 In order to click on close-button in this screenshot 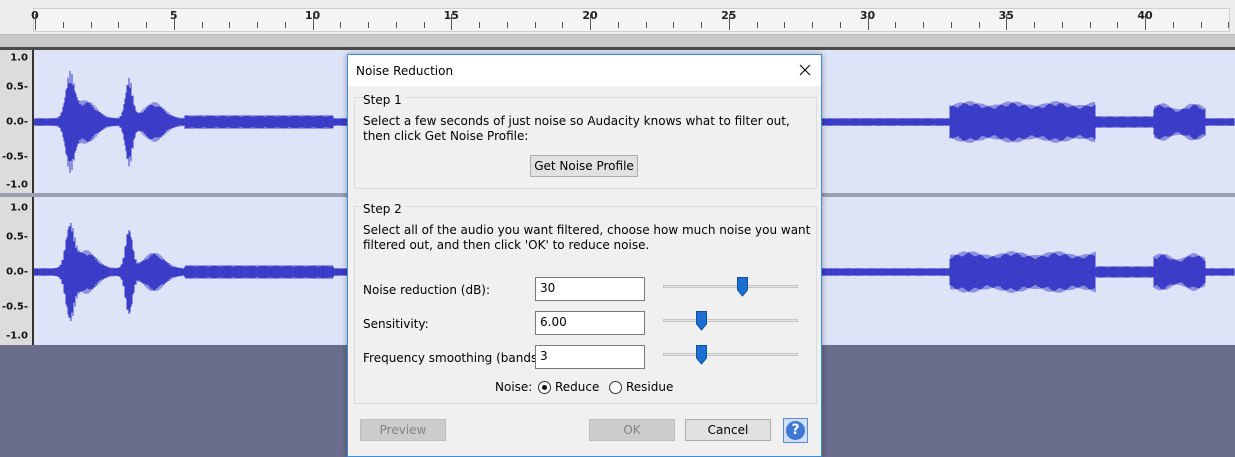, I will do `click(805, 70)`.